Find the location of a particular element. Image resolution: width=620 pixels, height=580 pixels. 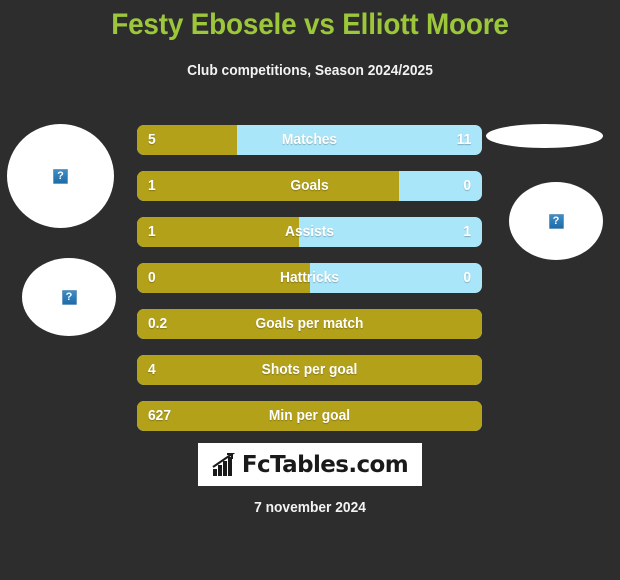

stat-bar-row: 5 Matches 11 is located at coordinates (309, 140).